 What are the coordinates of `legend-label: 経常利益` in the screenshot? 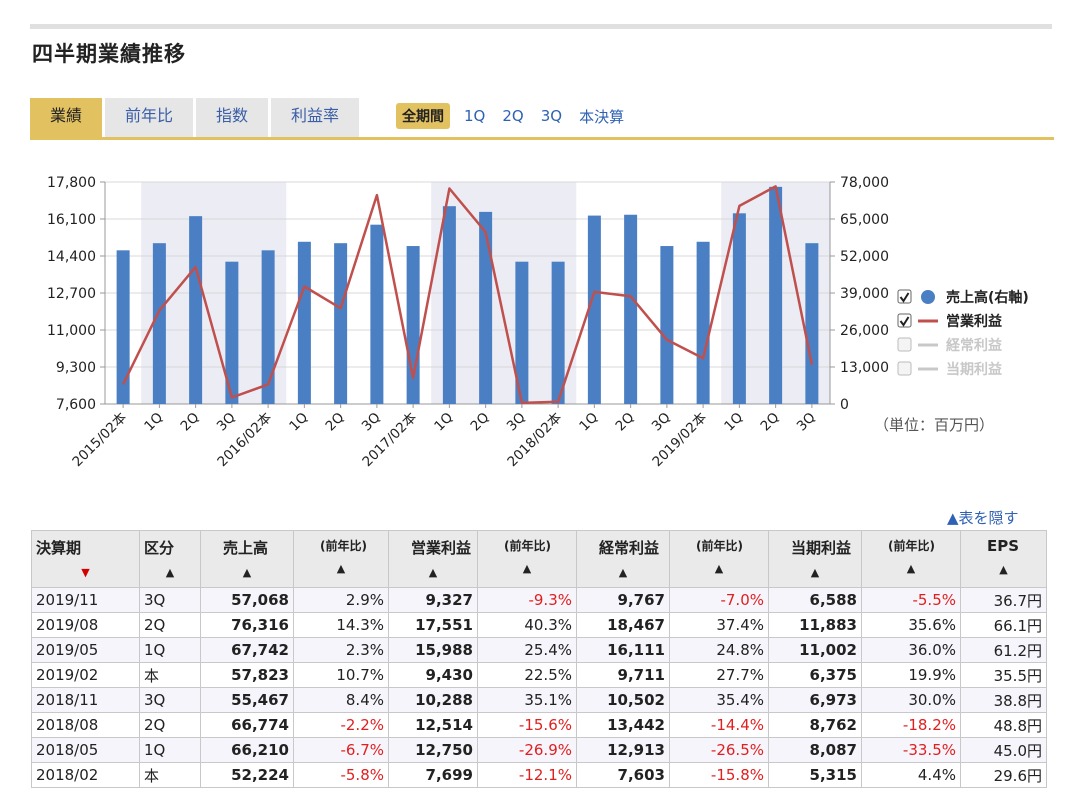 It's located at (974, 345).